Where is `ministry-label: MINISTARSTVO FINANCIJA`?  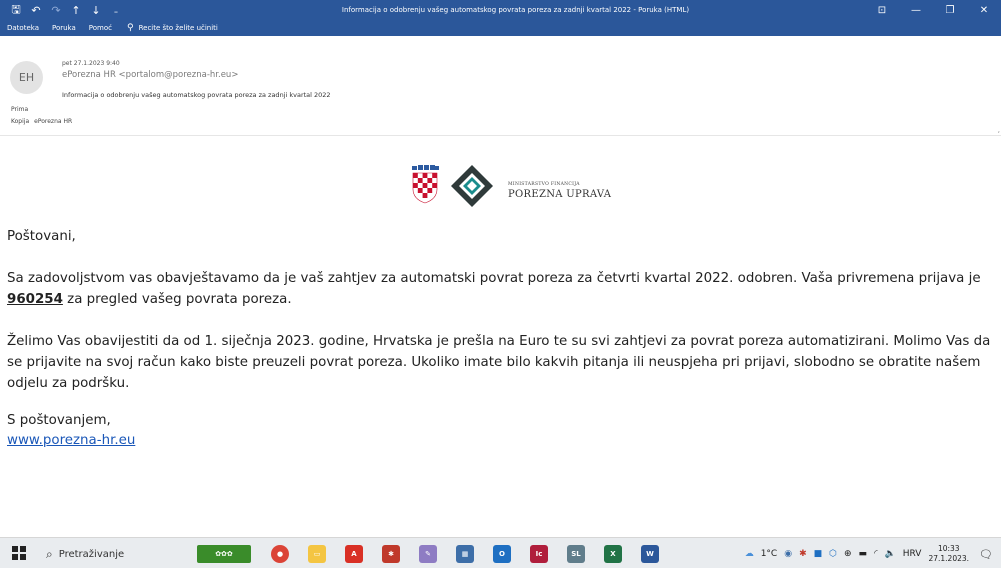
ministry-label: MINISTARSTVO FINANCIJA is located at coordinates (544, 184).